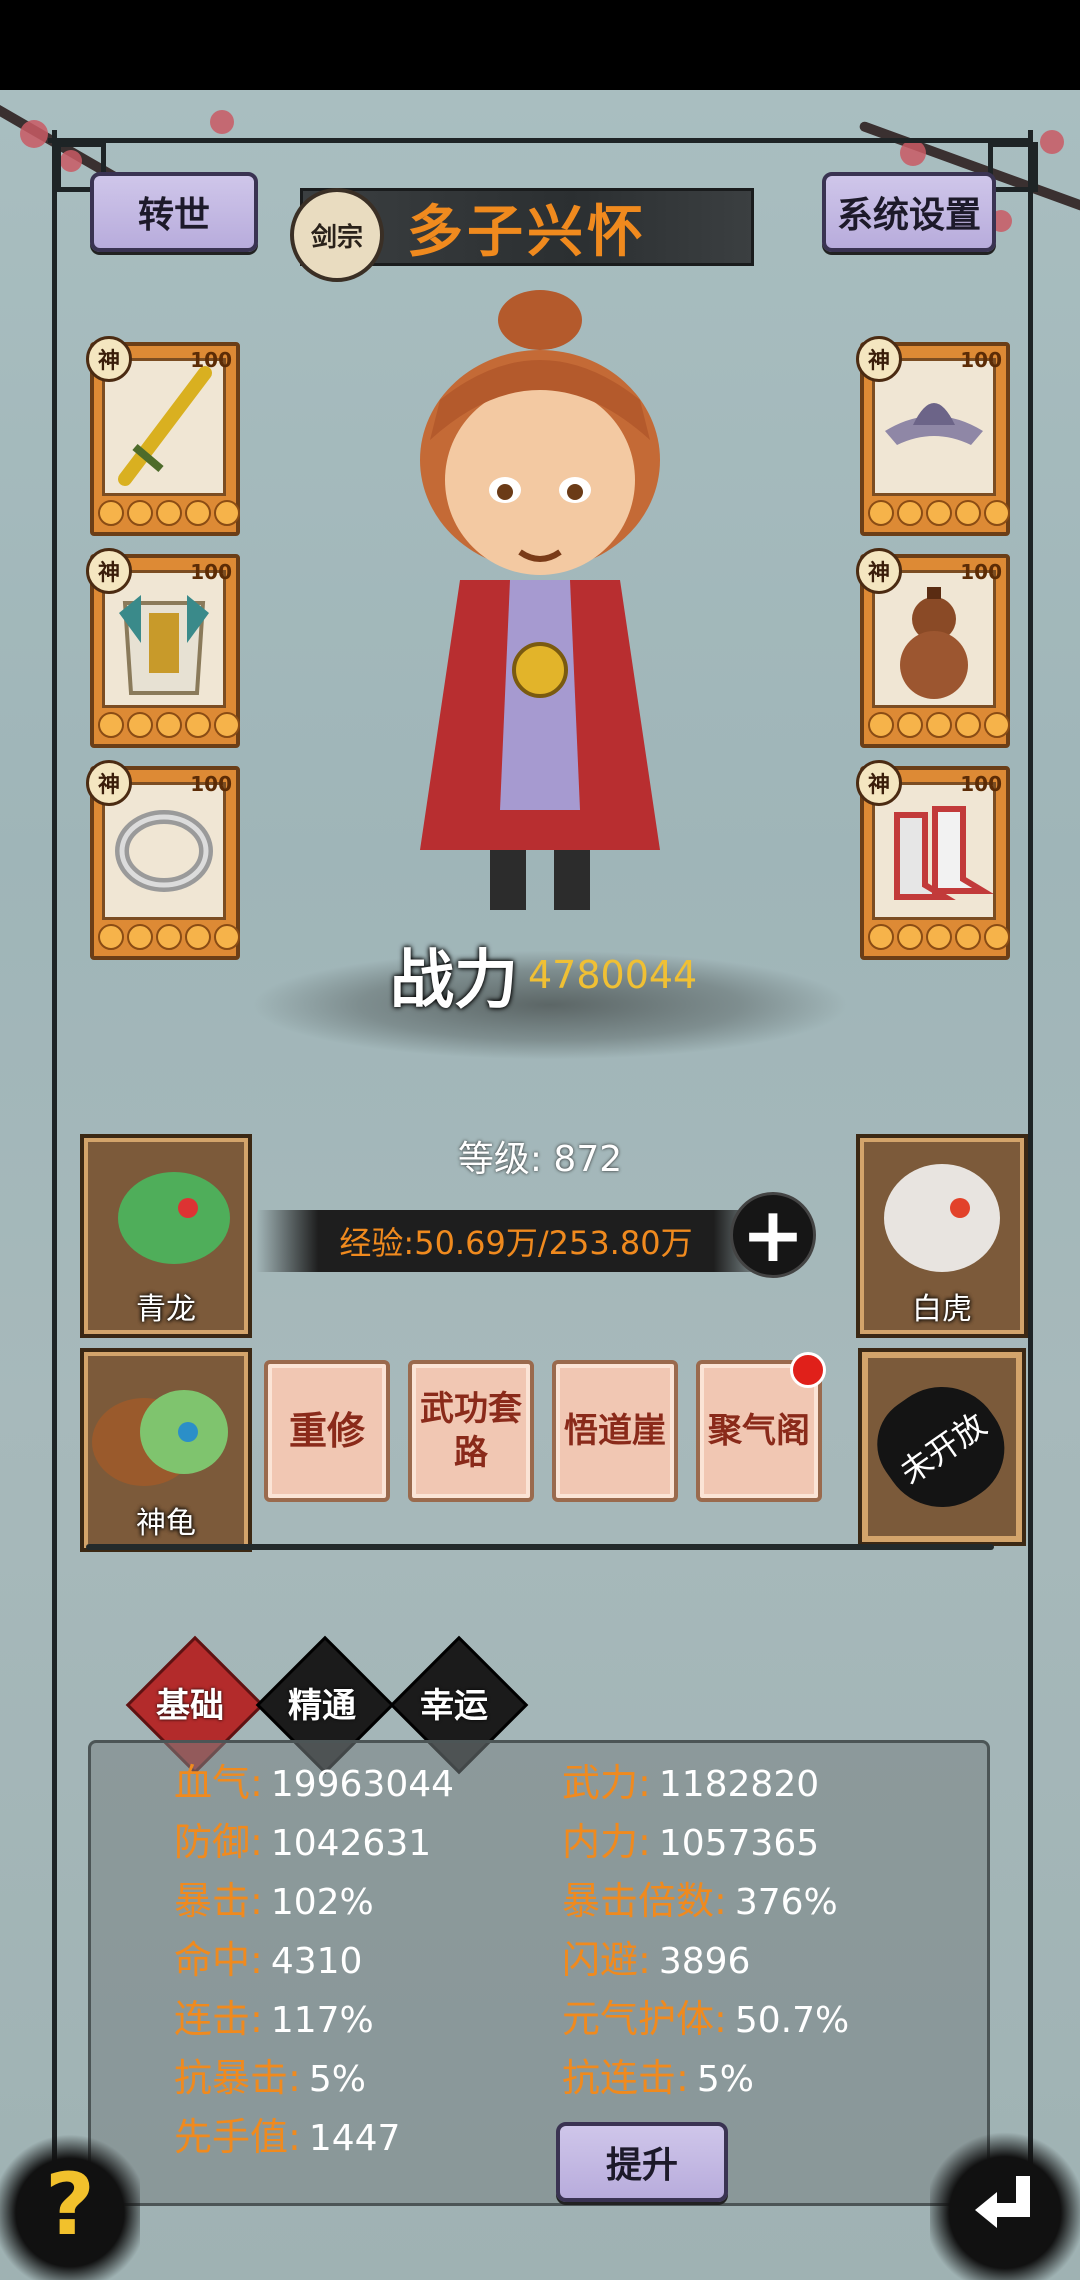 The width and height of the screenshot is (1080, 2280). I want to click on stat-hit: 命中: 4310, so click(268, 1956).